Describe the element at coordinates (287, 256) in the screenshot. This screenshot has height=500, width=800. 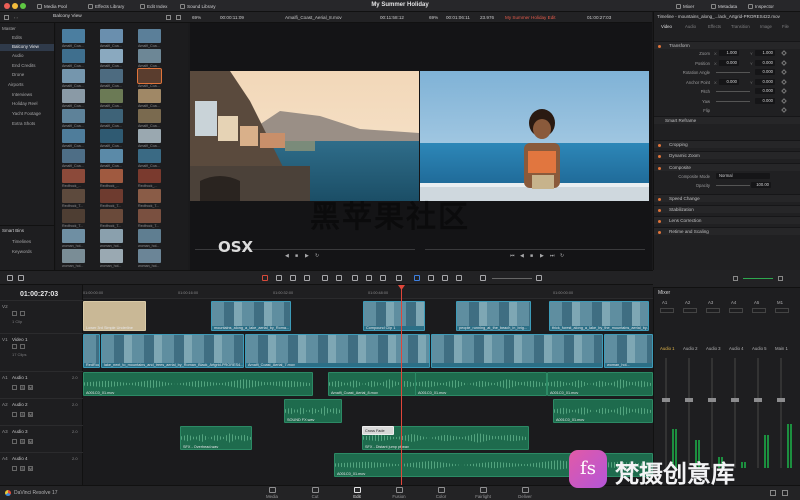
I see `play-reverse-icon: ◀` at that location.